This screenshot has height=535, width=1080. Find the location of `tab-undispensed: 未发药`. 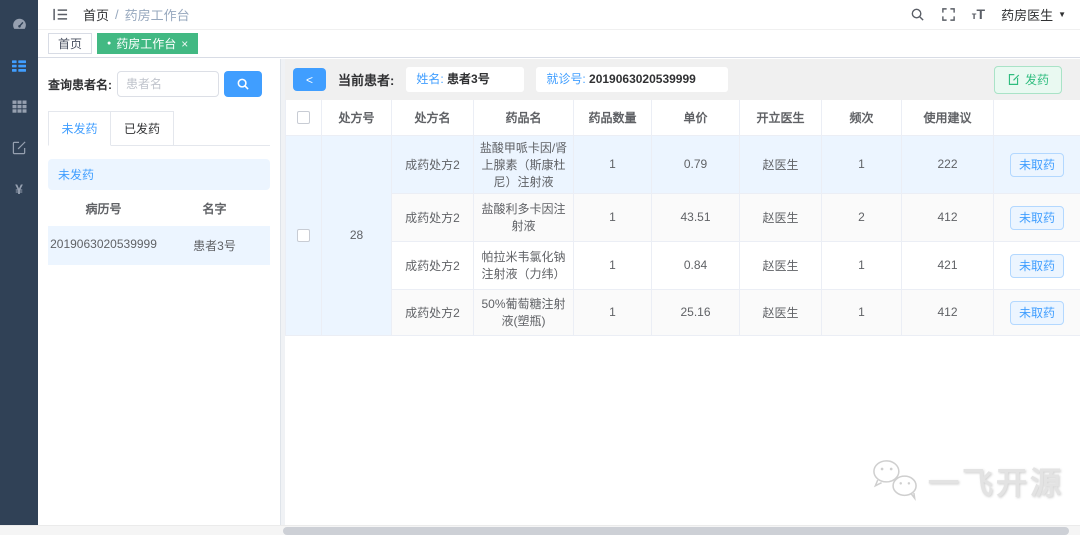

tab-undispensed: 未发药 is located at coordinates (79, 128).